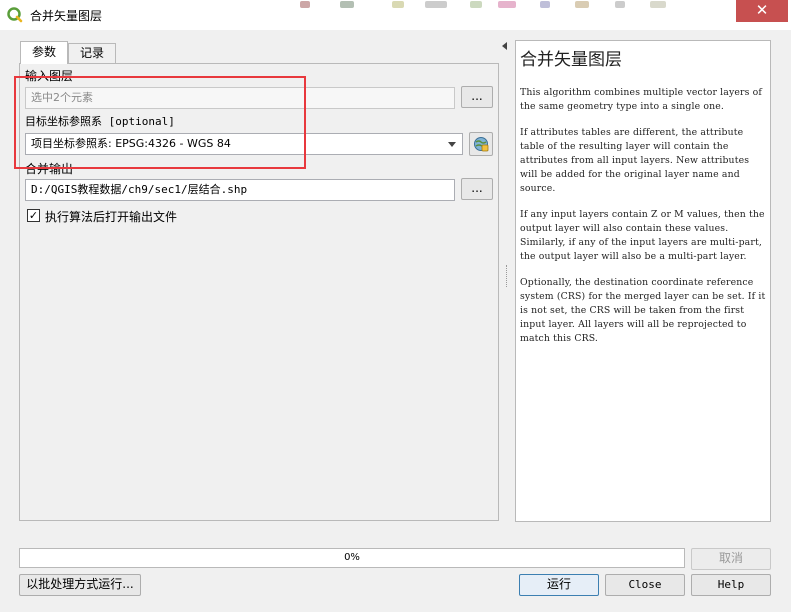 Image resolution: width=791 pixels, height=612 pixels. I want to click on close-icon: ✕, so click(762, 10).